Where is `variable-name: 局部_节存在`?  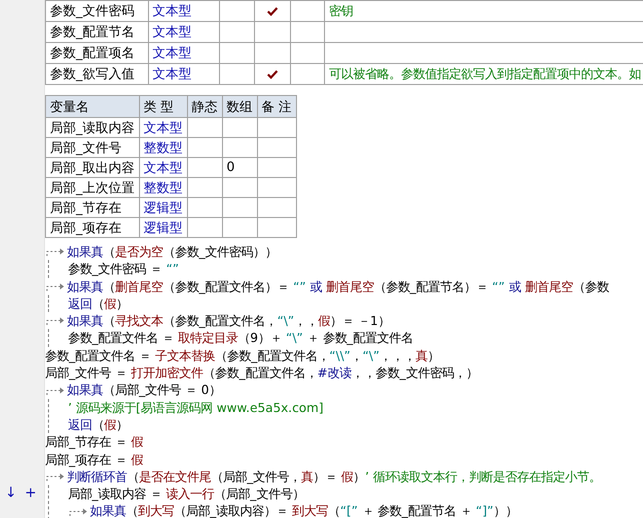 variable-name: 局部_节存在 is located at coordinates (92, 208).